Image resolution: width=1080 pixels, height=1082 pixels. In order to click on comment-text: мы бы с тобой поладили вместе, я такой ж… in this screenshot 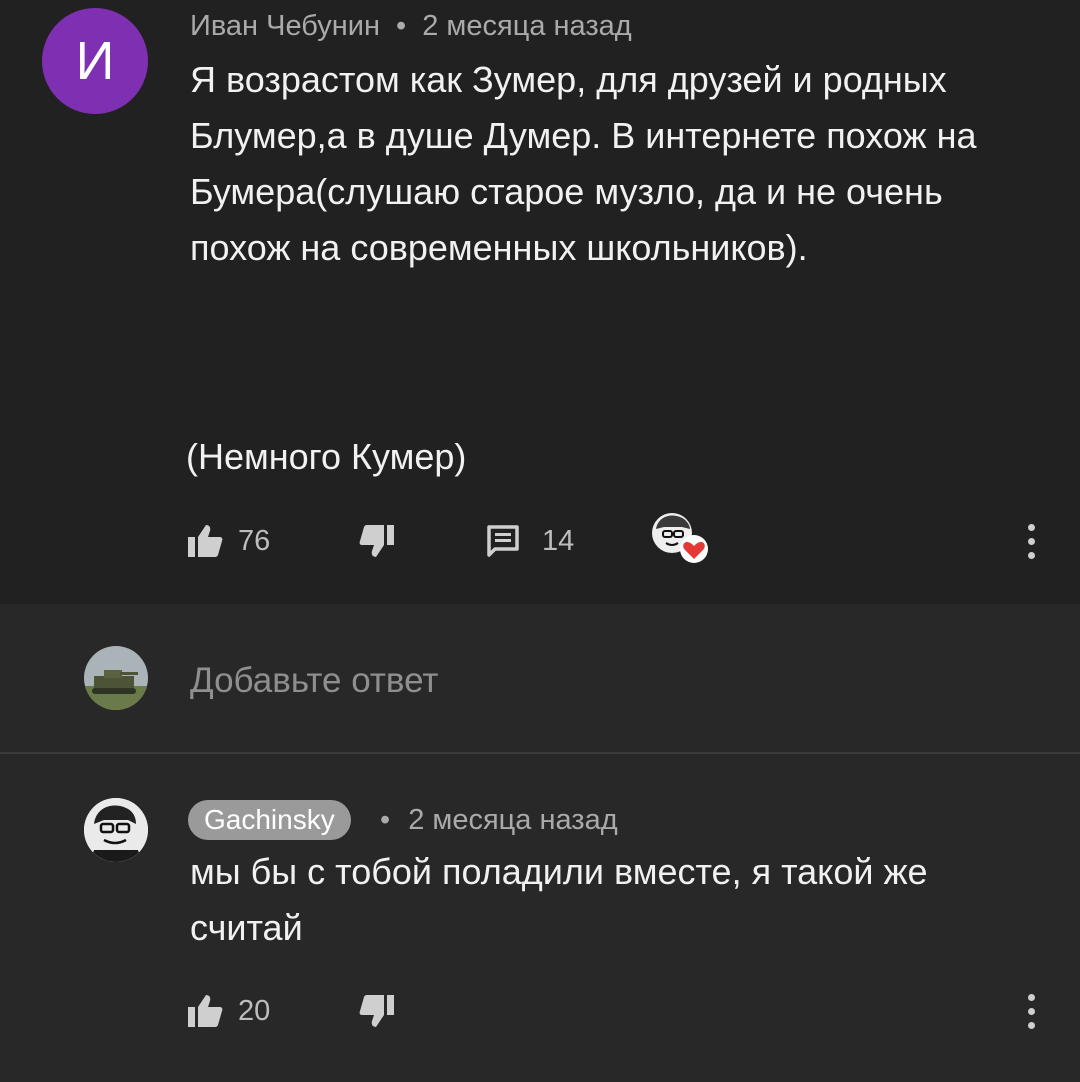, I will do `click(559, 900)`.